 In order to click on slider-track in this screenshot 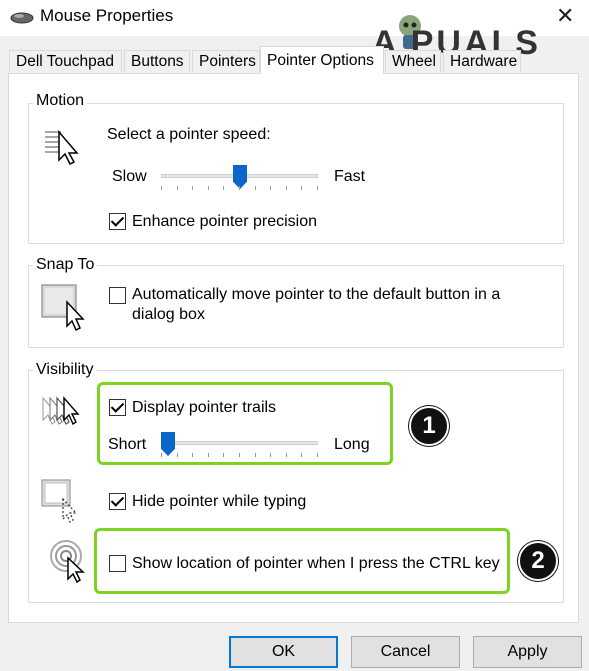, I will do `click(239, 443)`.